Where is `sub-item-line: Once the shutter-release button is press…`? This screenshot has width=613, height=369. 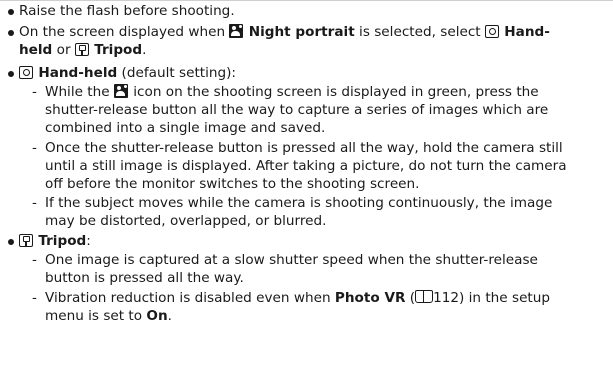 sub-item-line: Once the shutter-release button is press… is located at coordinates (304, 148).